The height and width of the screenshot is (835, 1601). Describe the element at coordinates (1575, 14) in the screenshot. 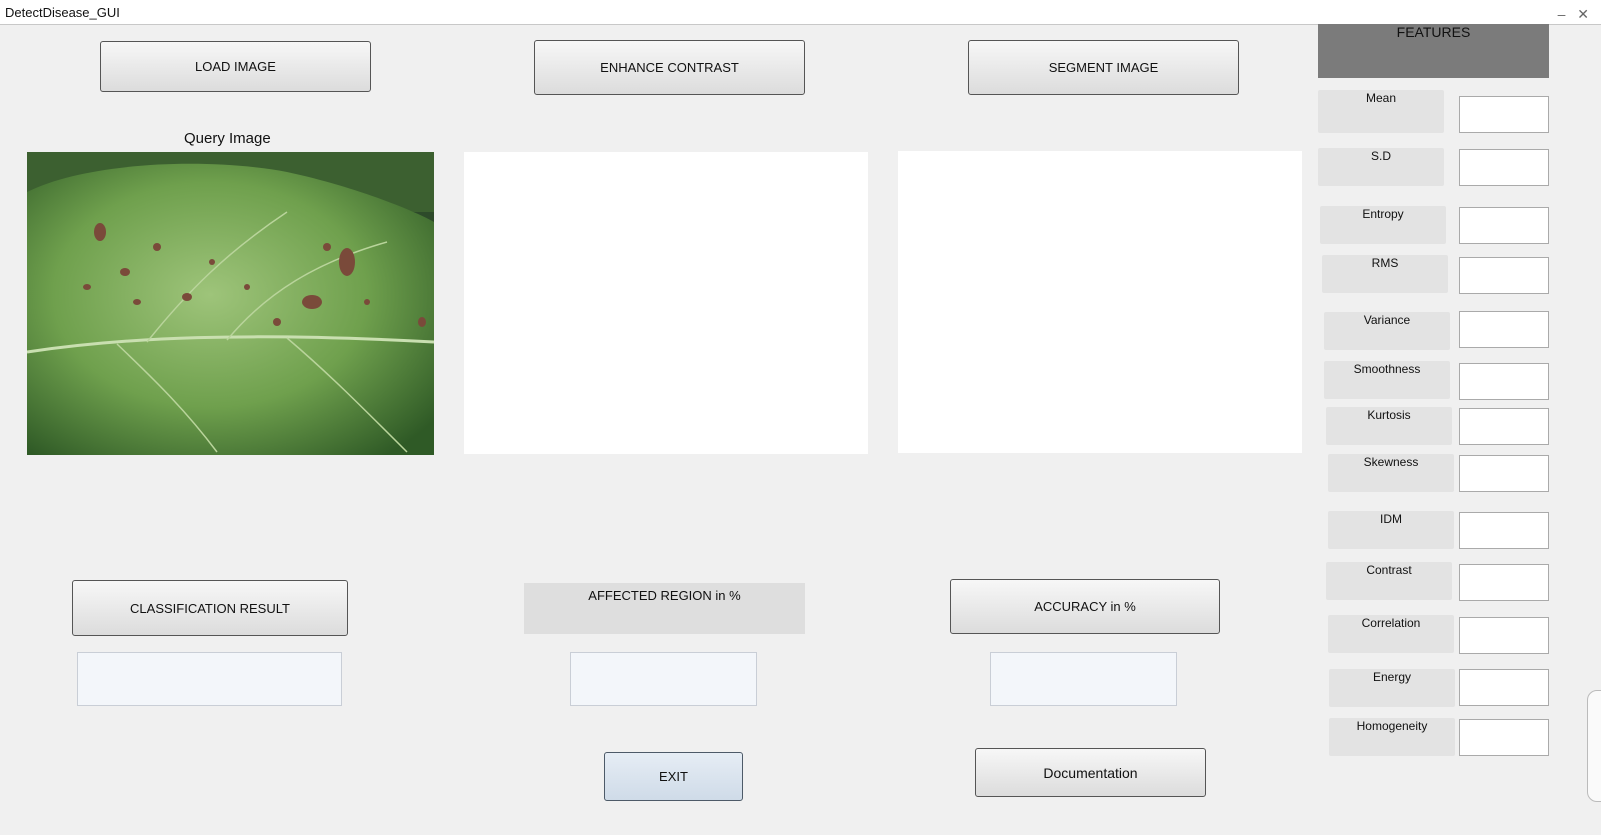

I see `window-controls-icon: – ✕` at that location.